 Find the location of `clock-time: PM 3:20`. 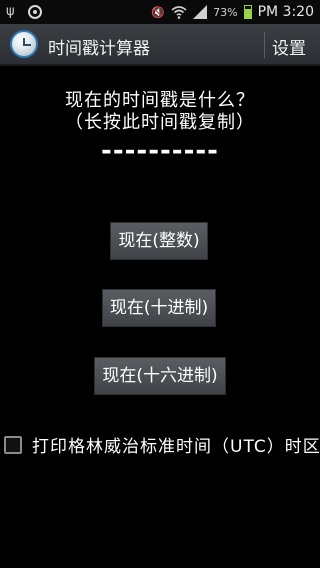

clock-time: PM 3:20 is located at coordinates (285, 12).